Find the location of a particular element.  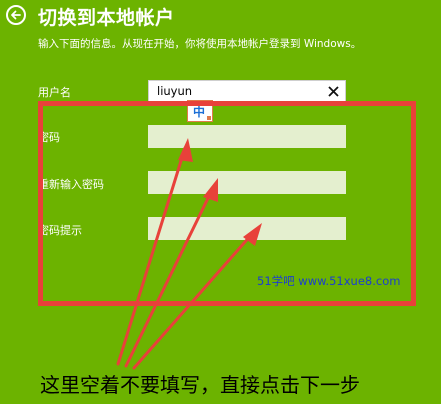

annotation-caption: 这里空着不要填写，直接点击下一步 is located at coordinates (200, 385).